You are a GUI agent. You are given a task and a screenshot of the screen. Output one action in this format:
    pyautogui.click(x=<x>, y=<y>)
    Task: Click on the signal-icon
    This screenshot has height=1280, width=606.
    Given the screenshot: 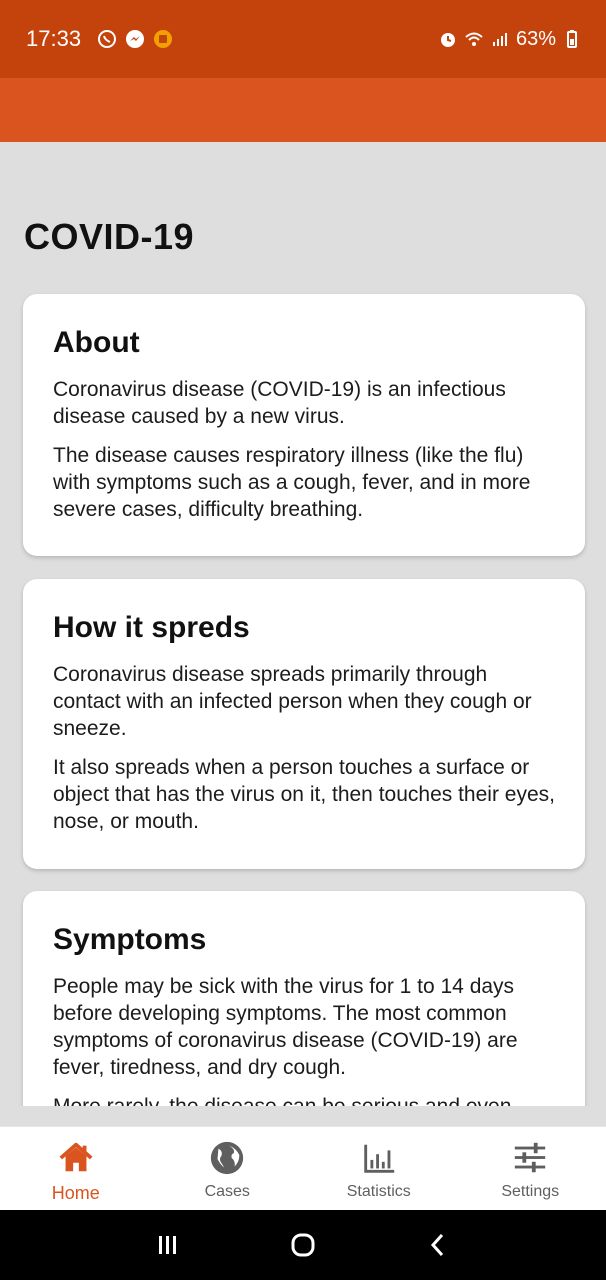 What is the action you would take?
    pyautogui.click(x=499, y=39)
    